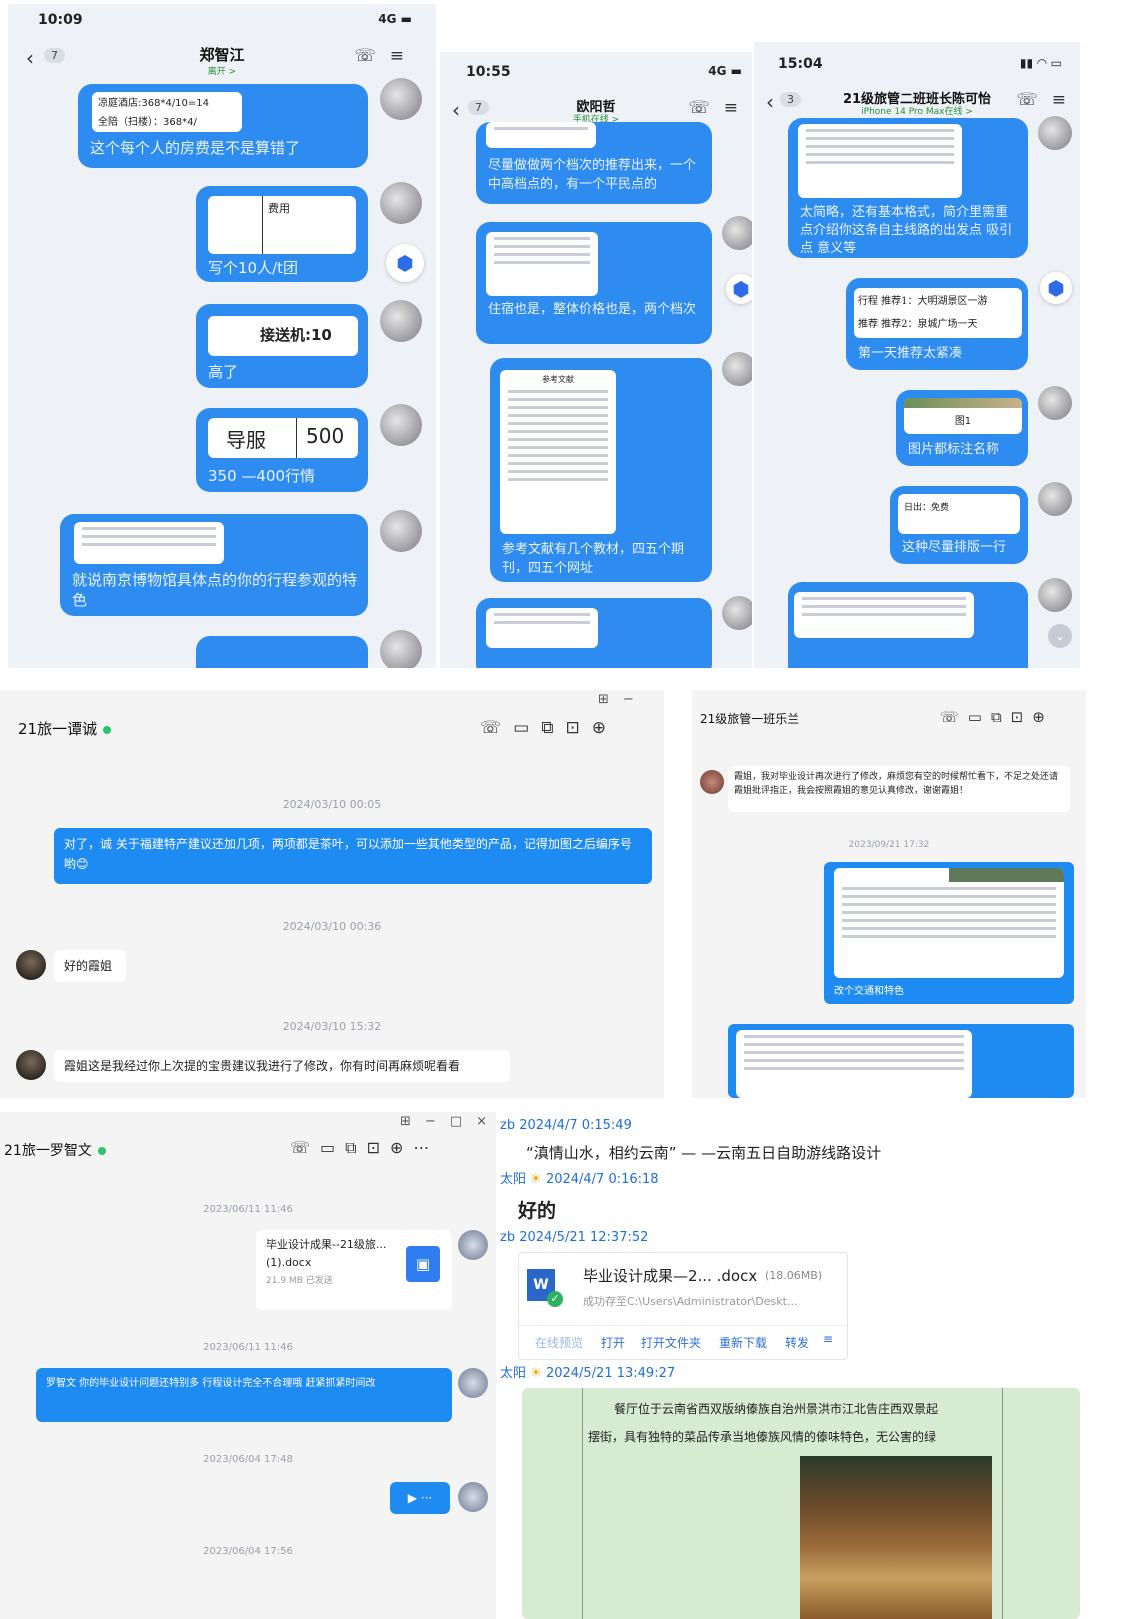  What do you see at coordinates (1060, 636) in the screenshot?
I see `scroll-down-icon: ⌄` at bounding box center [1060, 636].